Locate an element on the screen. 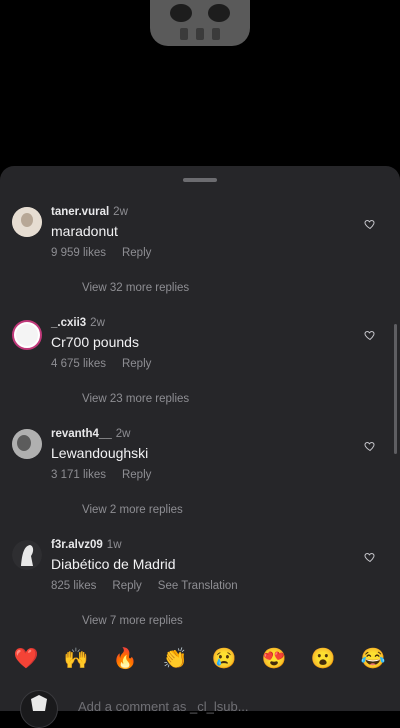 This screenshot has height=728, width=400. comment-meta: 825 likes Reply See Translation is located at coordinates (152, 586).